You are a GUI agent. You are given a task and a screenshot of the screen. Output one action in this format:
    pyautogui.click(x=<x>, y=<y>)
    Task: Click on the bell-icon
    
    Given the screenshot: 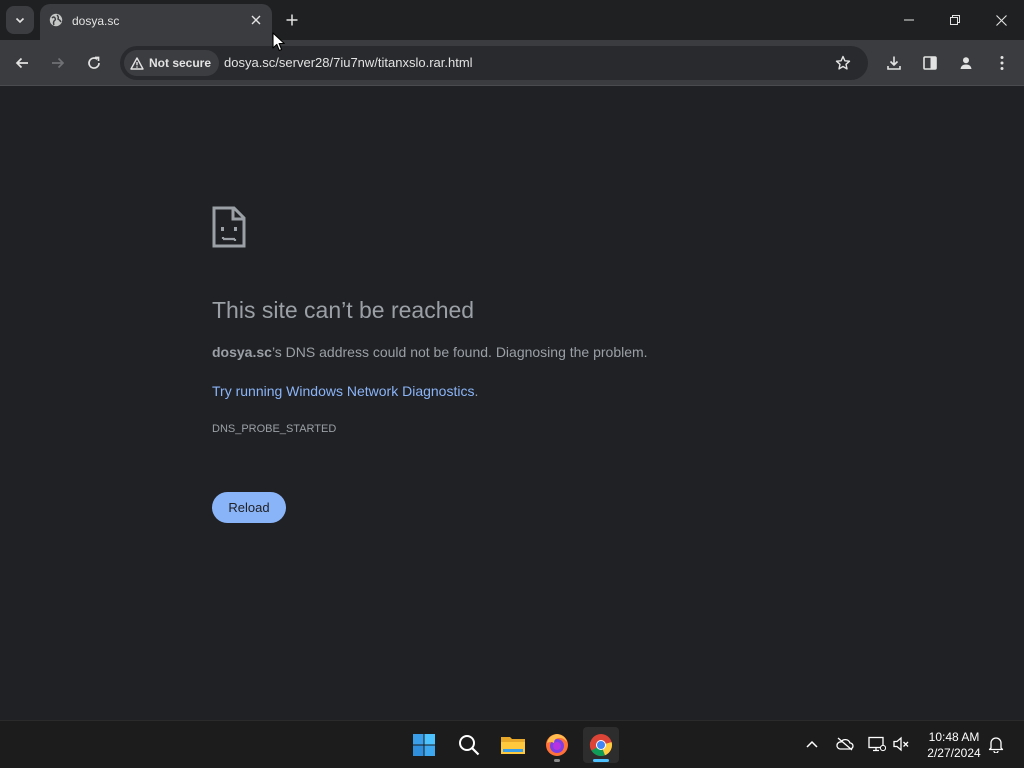 What is the action you would take?
    pyautogui.click(x=996, y=744)
    